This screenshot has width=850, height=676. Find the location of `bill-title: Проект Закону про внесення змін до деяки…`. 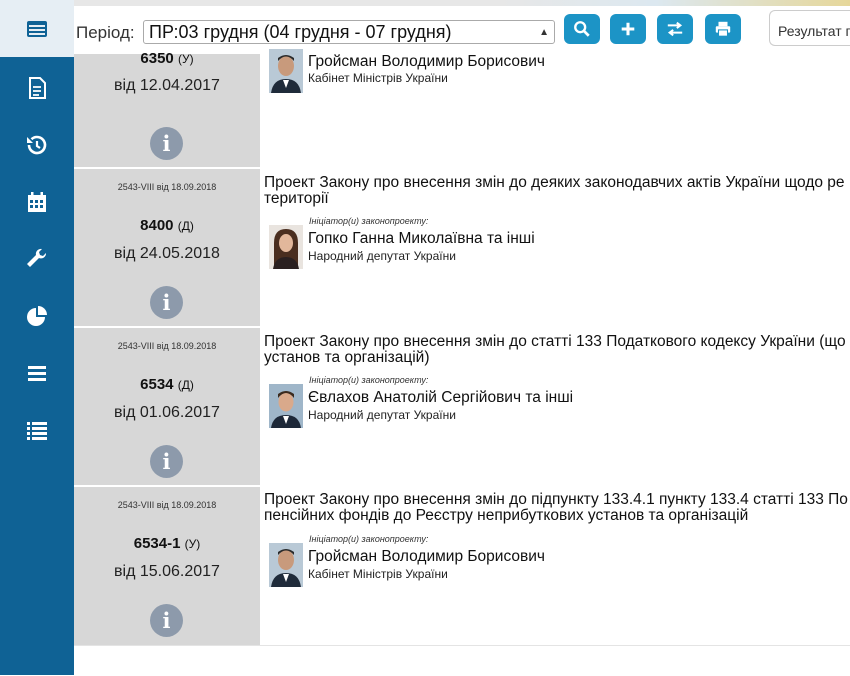

bill-title: Проект Закону про внесення змін до деяки… is located at coordinates (557, 191).